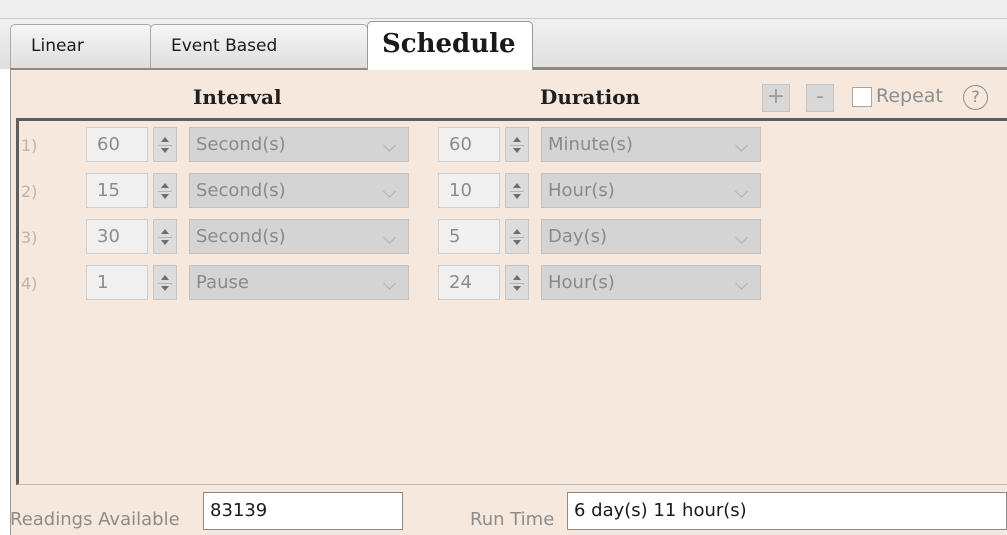 This screenshot has width=1007, height=535. Describe the element at coordinates (909, 96) in the screenshot. I see `repeat-label: Repeat` at that location.